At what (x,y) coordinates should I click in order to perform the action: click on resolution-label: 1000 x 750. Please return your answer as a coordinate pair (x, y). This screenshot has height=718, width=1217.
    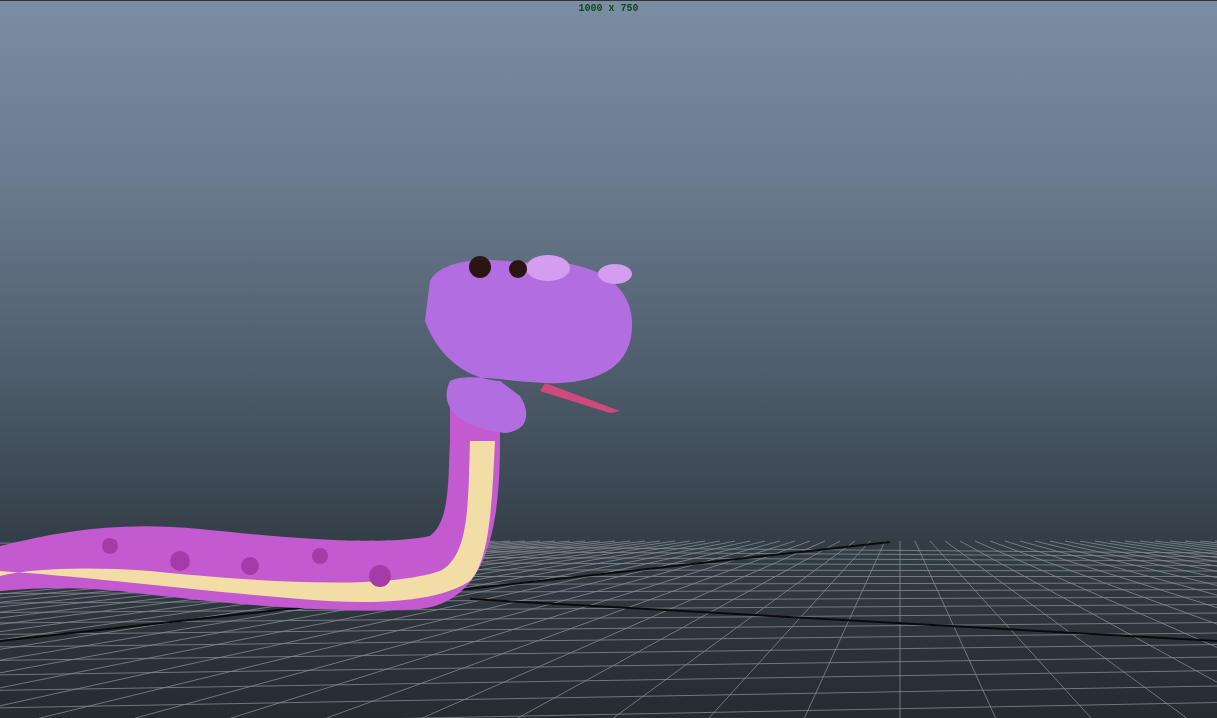
    Looking at the image, I should click on (608, 9).